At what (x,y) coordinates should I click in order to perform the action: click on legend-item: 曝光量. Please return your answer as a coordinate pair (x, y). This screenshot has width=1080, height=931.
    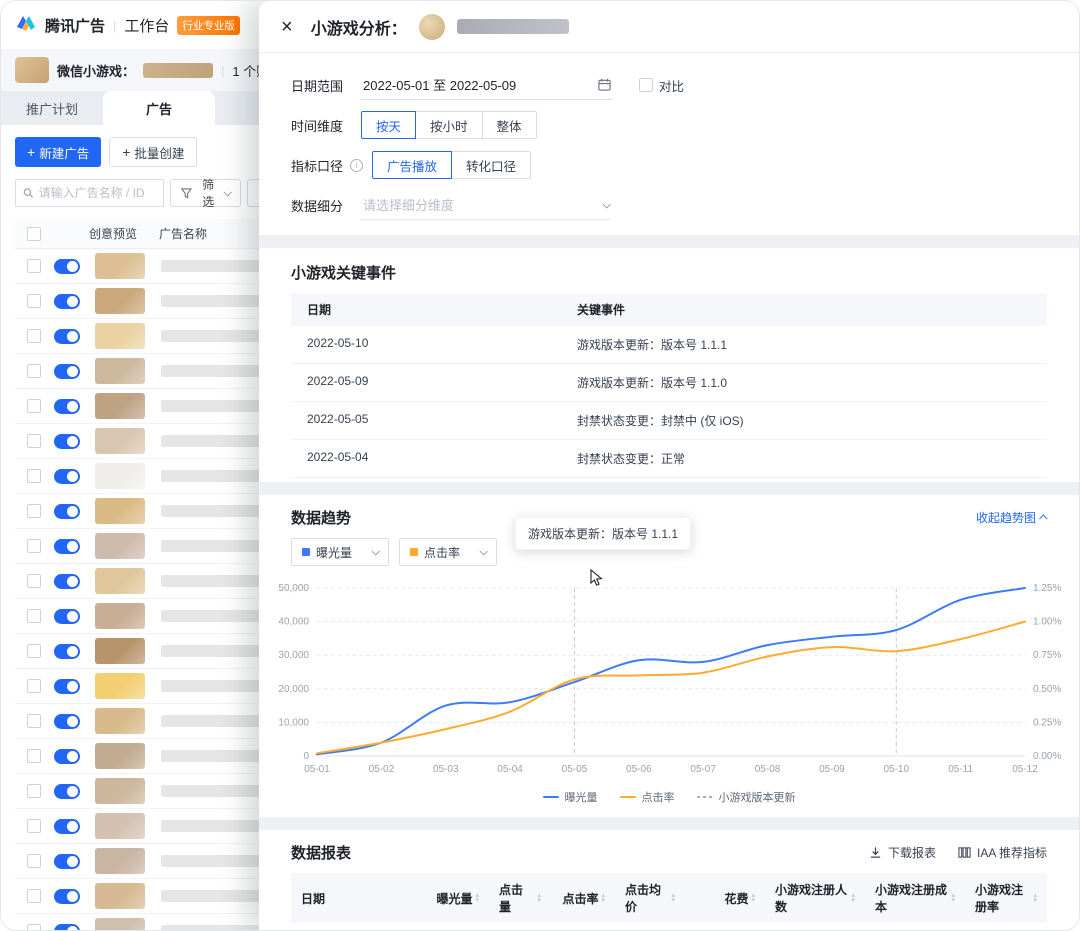
    Looking at the image, I should click on (570, 797).